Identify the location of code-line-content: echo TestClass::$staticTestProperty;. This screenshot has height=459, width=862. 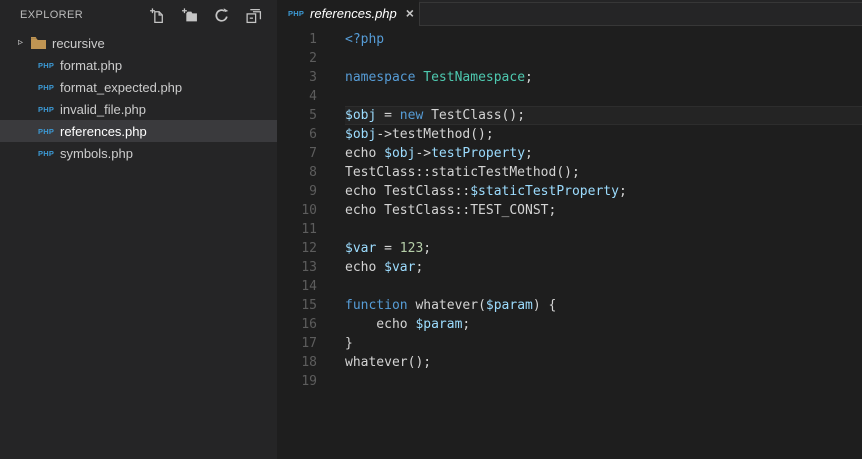
(603, 191).